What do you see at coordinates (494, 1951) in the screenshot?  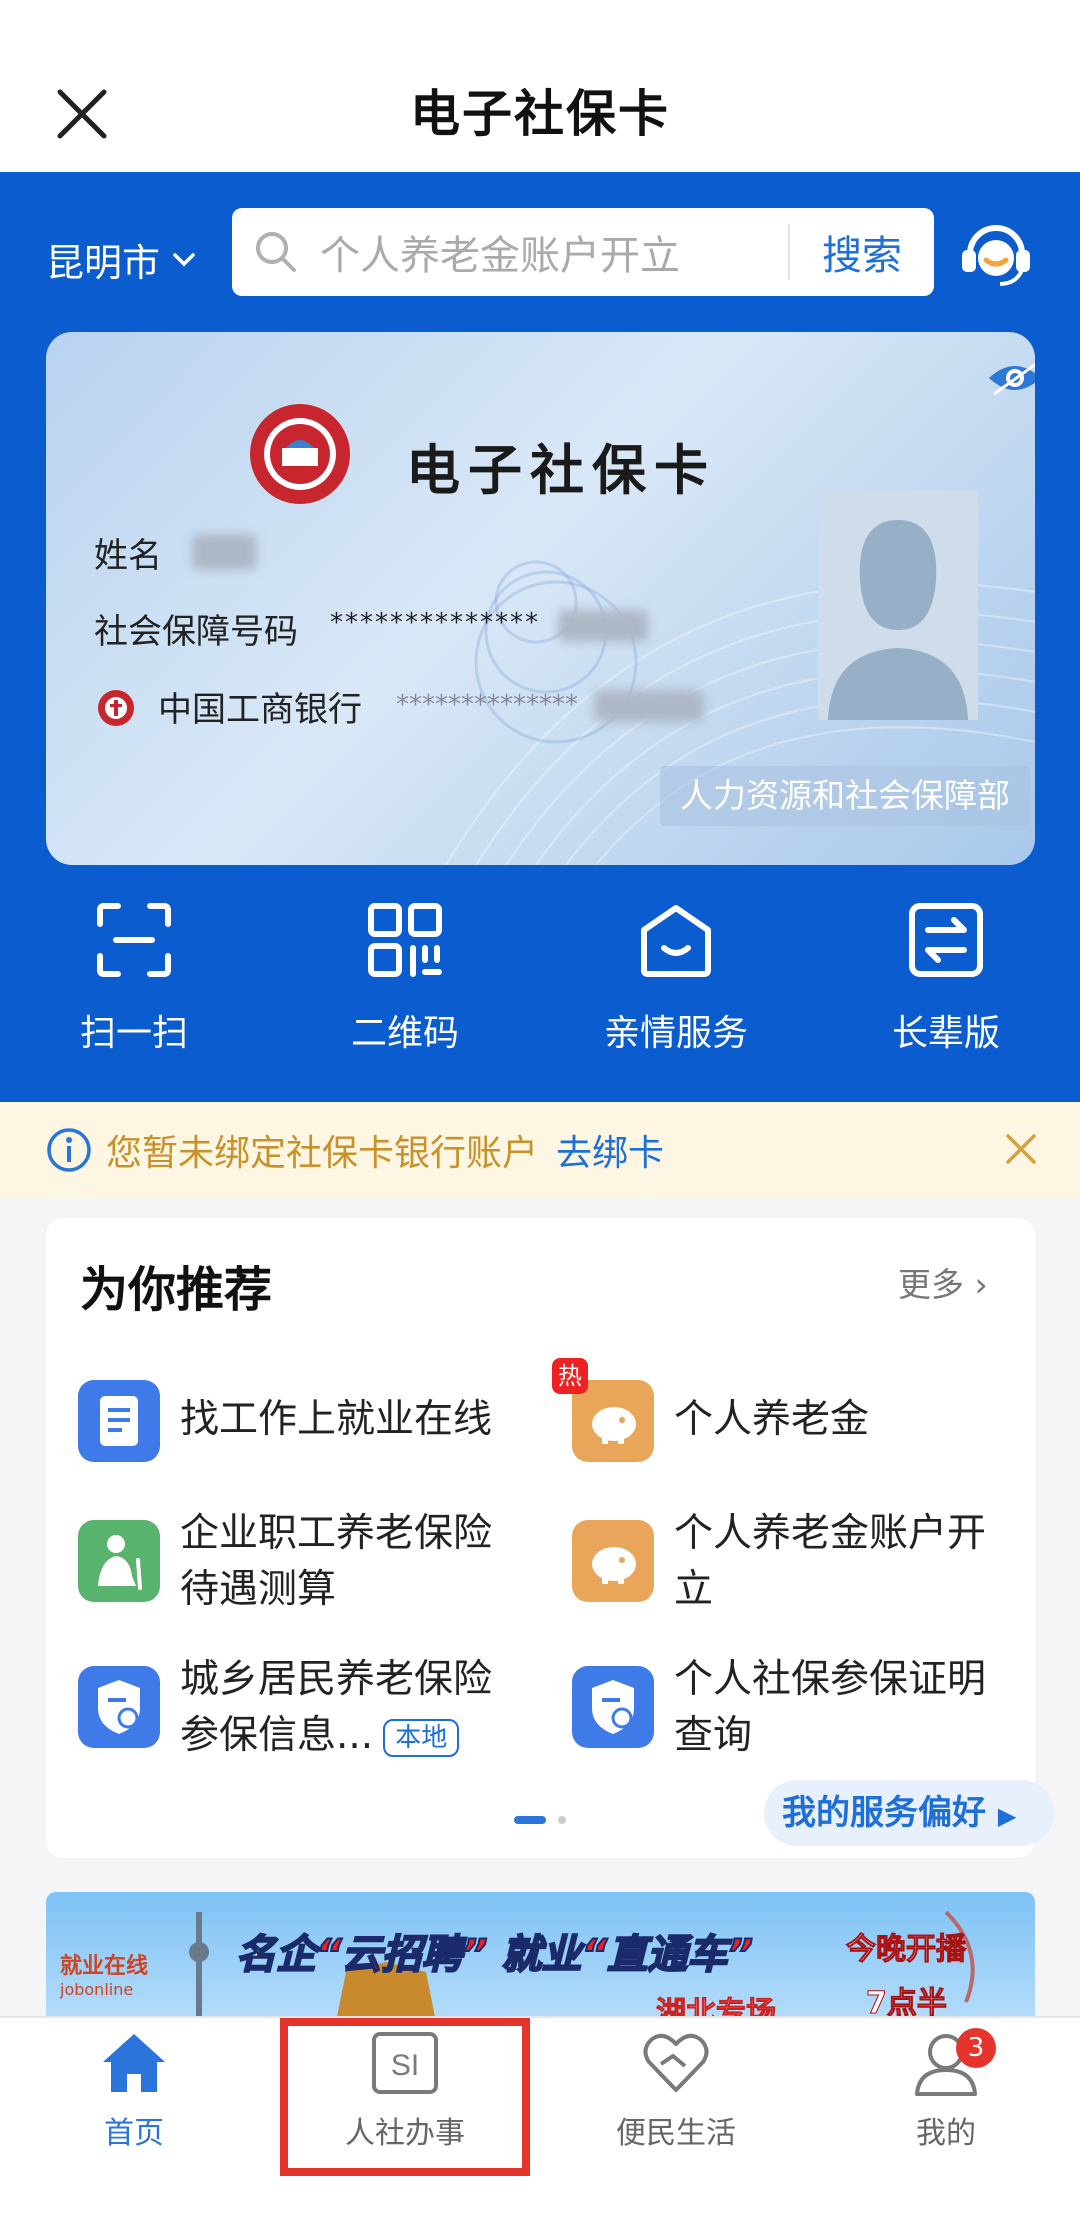 I see `banner-headline: 名企“云招聘” 就业“直通车”` at bounding box center [494, 1951].